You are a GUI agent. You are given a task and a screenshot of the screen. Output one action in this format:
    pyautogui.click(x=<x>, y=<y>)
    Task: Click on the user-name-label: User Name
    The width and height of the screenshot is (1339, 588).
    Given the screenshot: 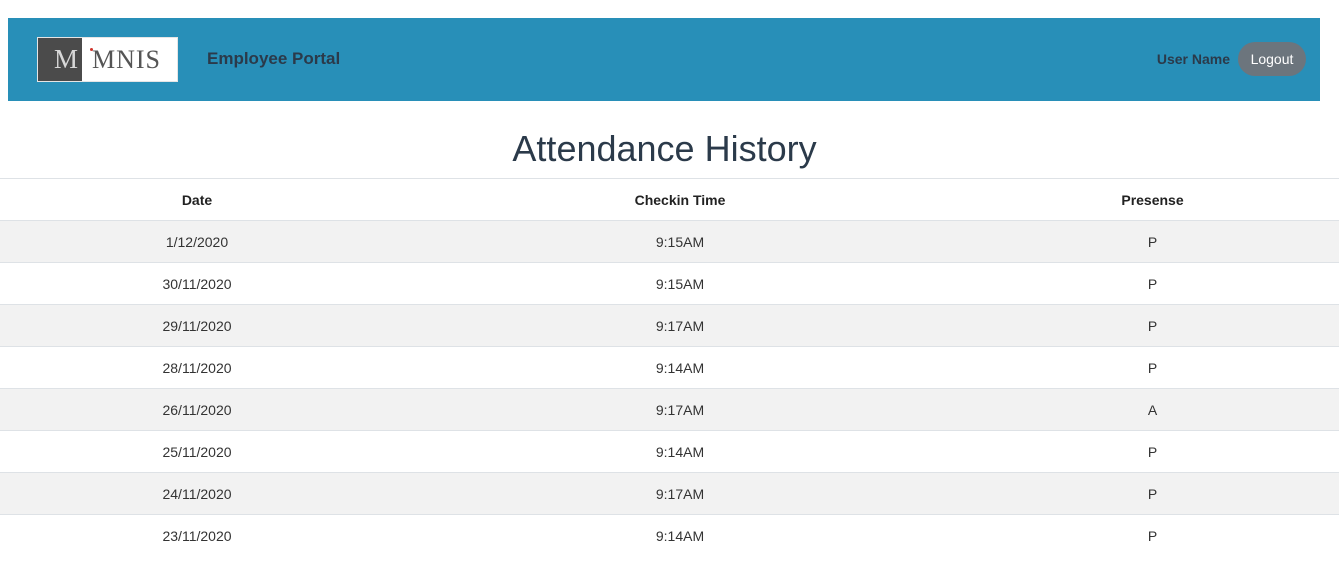 What is the action you would take?
    pyautogui.click(x=1193, y=59)
    